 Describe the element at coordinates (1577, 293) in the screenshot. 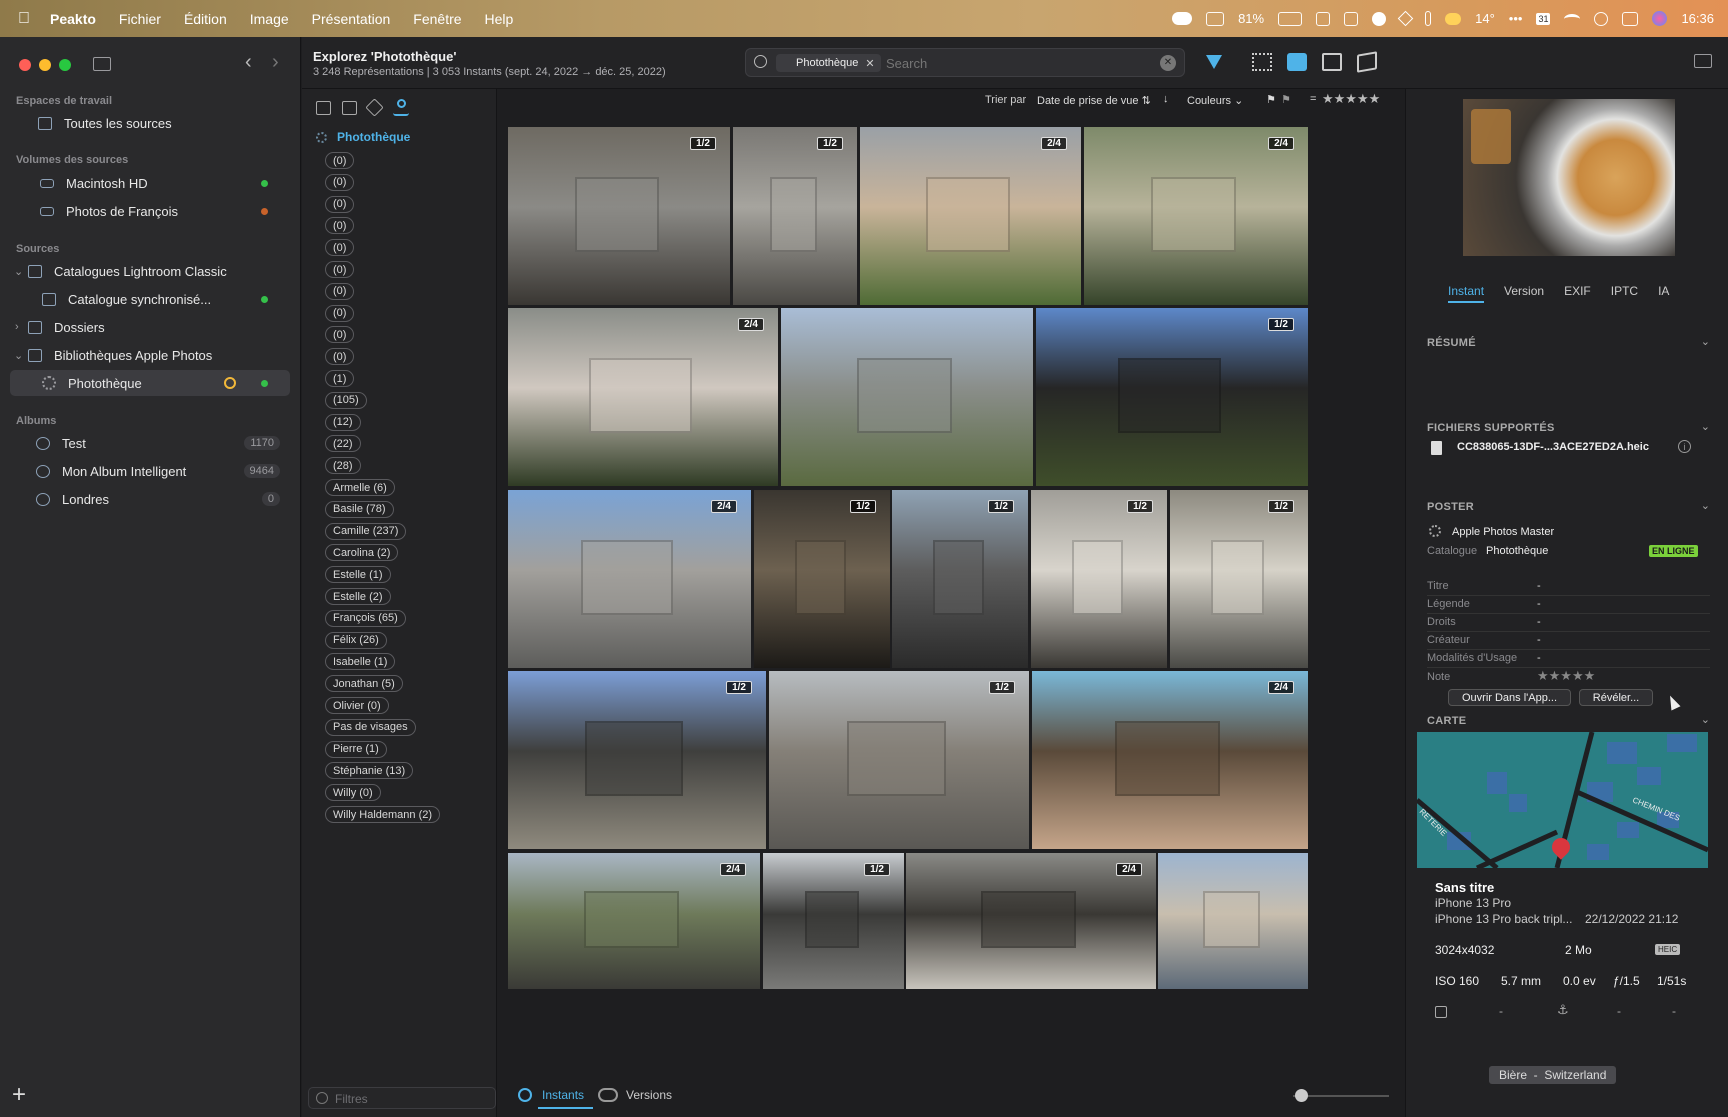

I see `tab-exif: EXIF` at that location.